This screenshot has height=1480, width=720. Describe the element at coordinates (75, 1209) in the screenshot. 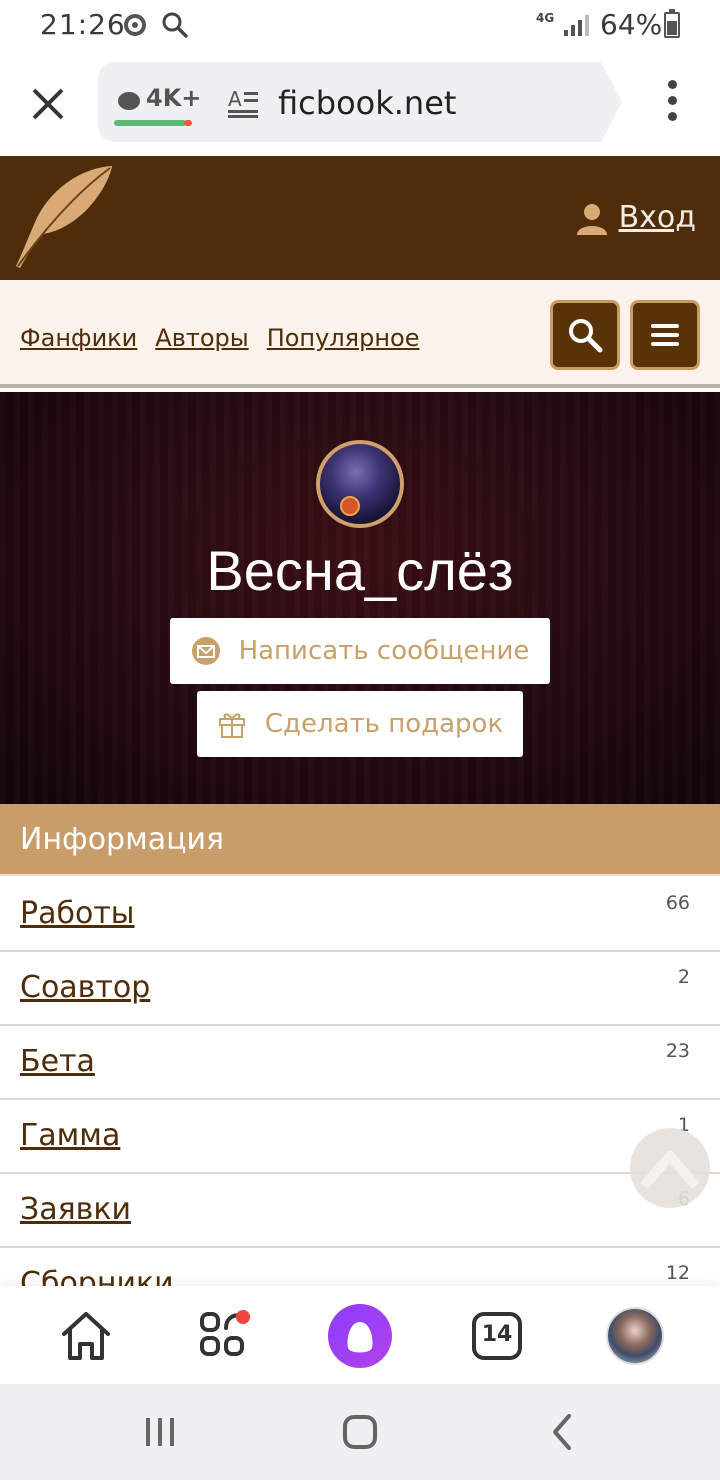

I see `list-item-link: Заявки` at that location.